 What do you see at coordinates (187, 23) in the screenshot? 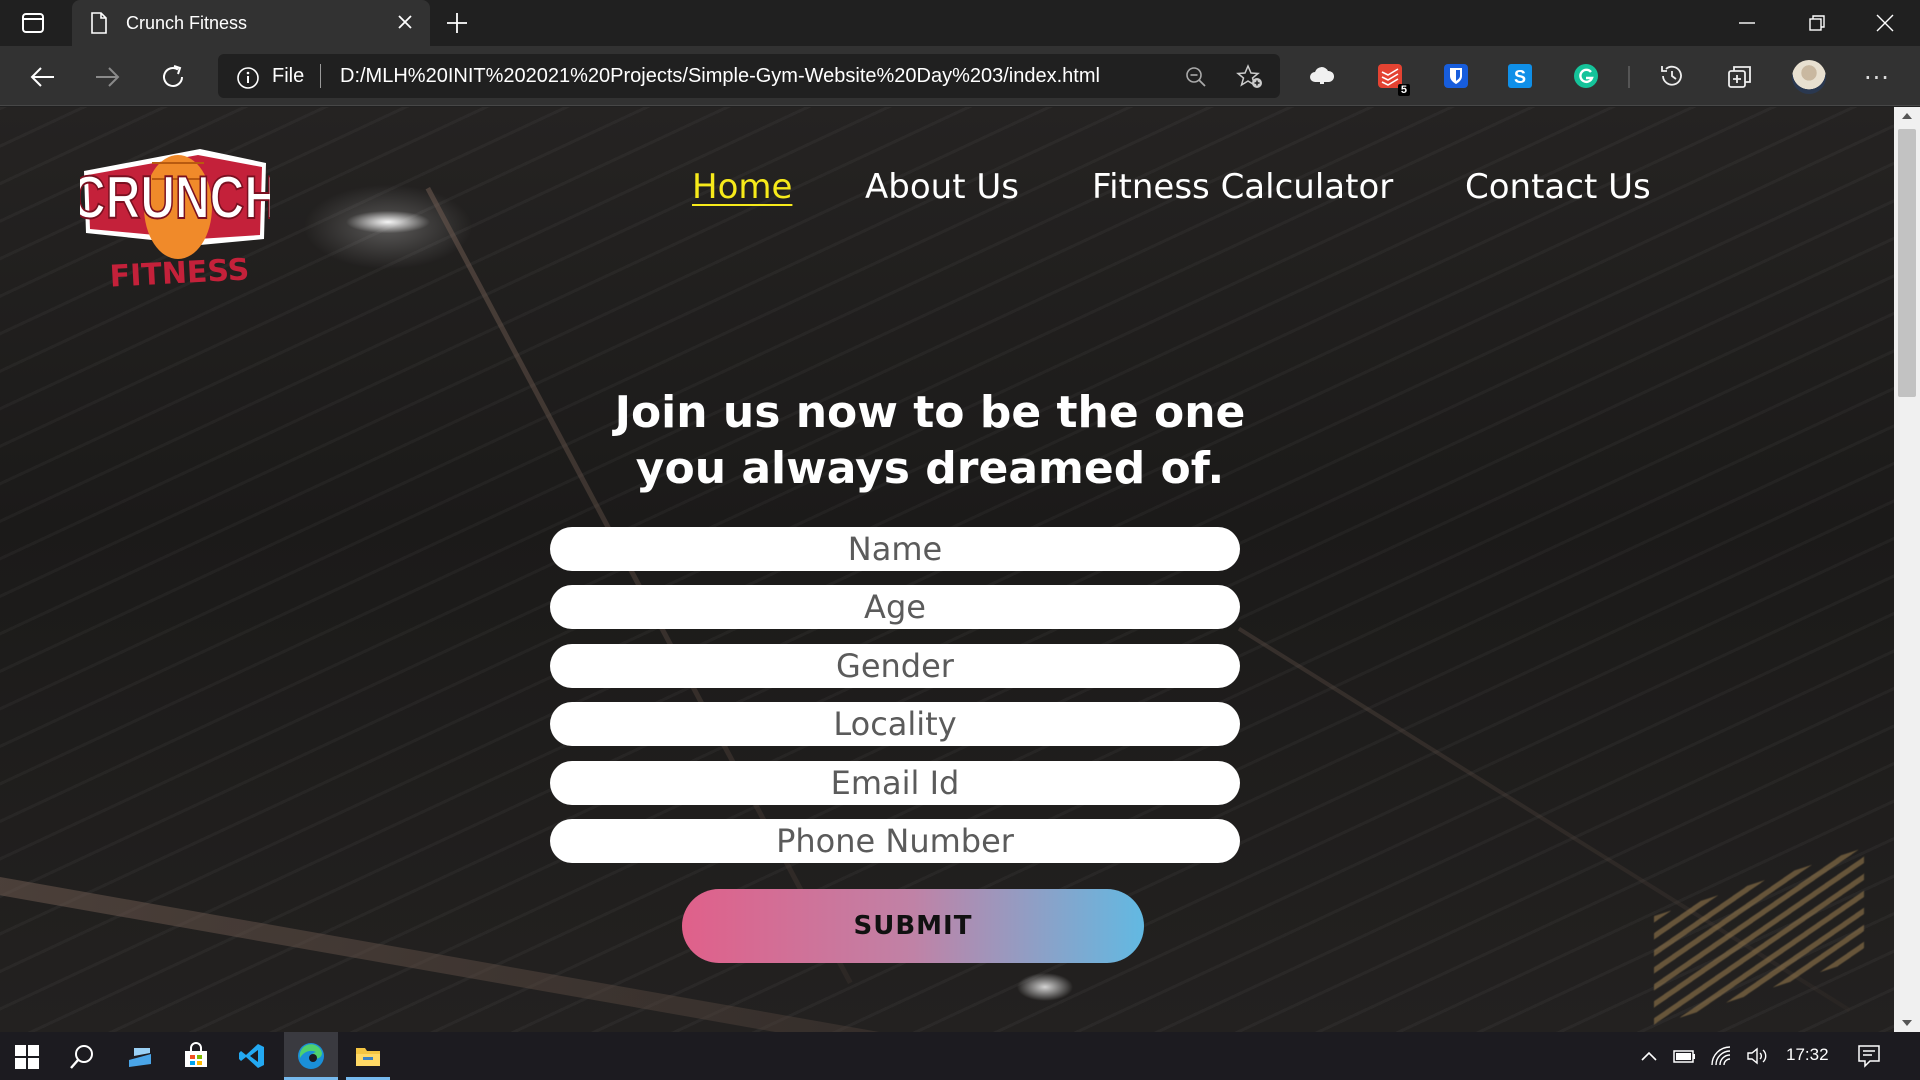
I see `tab-title: Crunch Fitness` at bounding box center [187, 23].